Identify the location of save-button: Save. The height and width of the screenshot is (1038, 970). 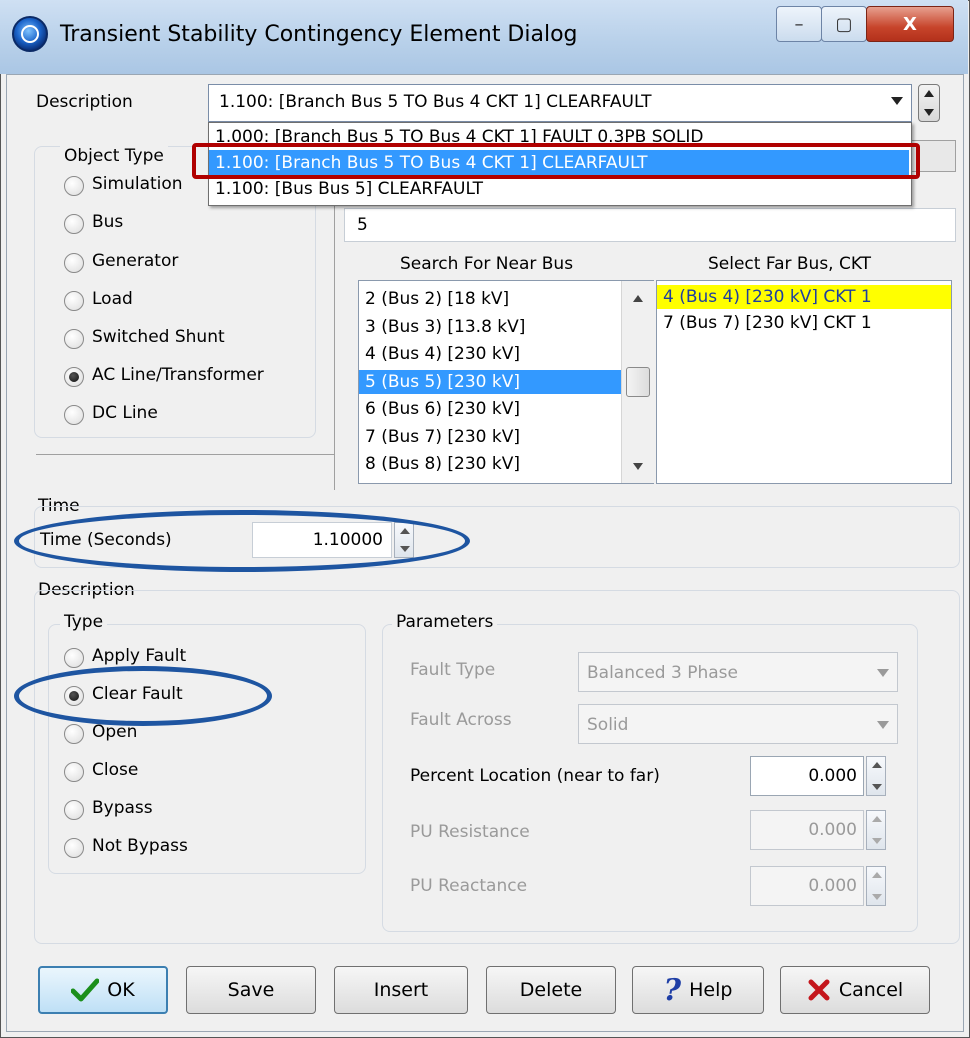
(251, 990).